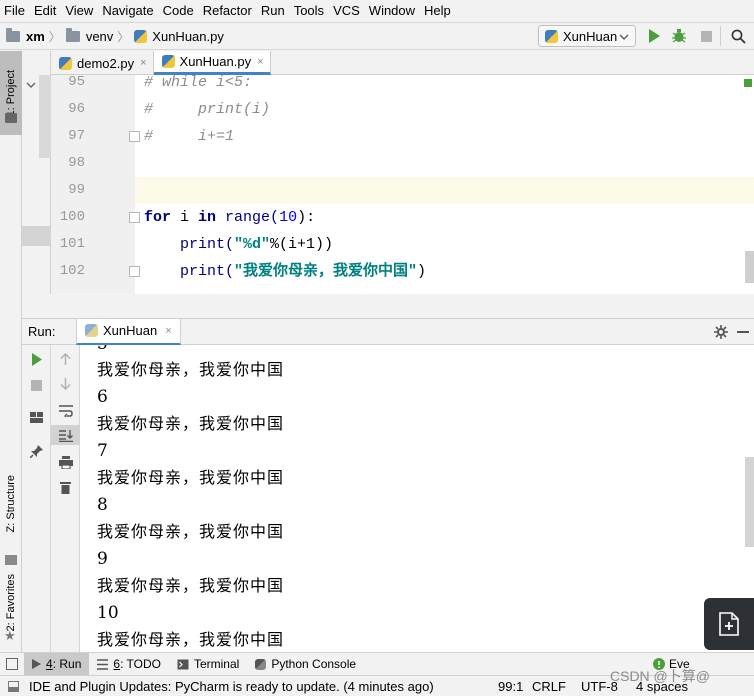 The image size is (754, 696). Describe the element at coordinates (57, 664) in the screenshot. I see `tool-tab-run: 4: Run` at that location.